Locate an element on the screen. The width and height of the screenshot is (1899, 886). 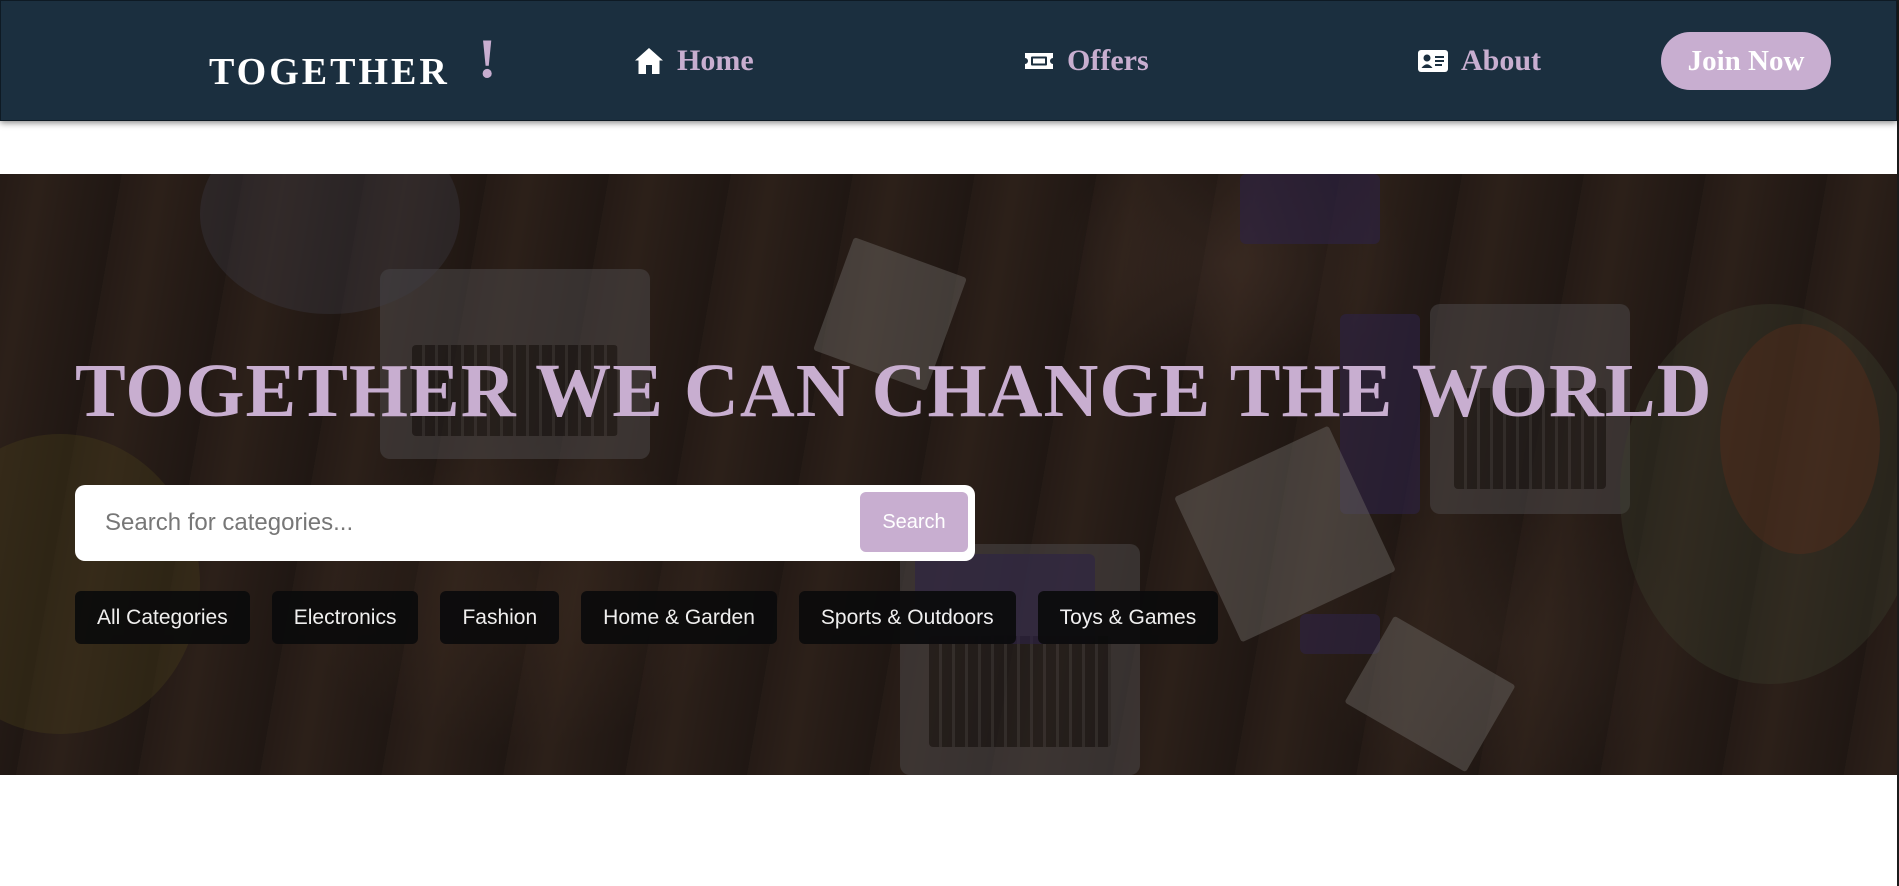
nav-link-home: Home is located at coordinates (693, 61).